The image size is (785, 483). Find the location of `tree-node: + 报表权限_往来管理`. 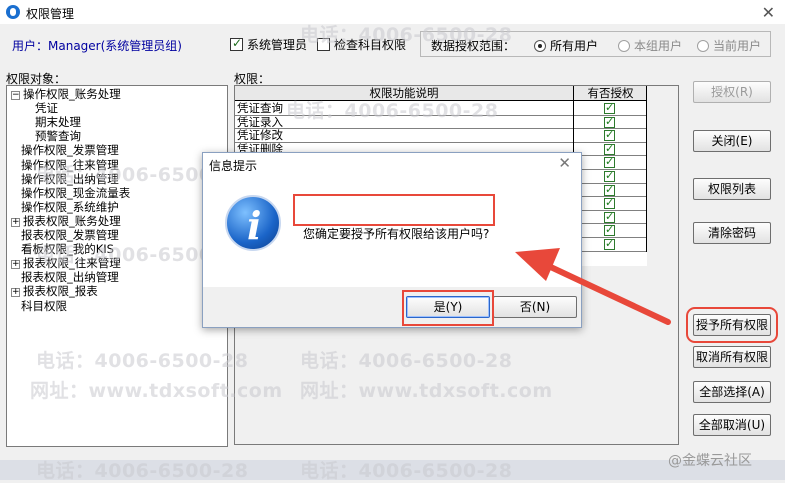

tree-node: + 报表权限_往来管理 is located at coordinates (66, 263).